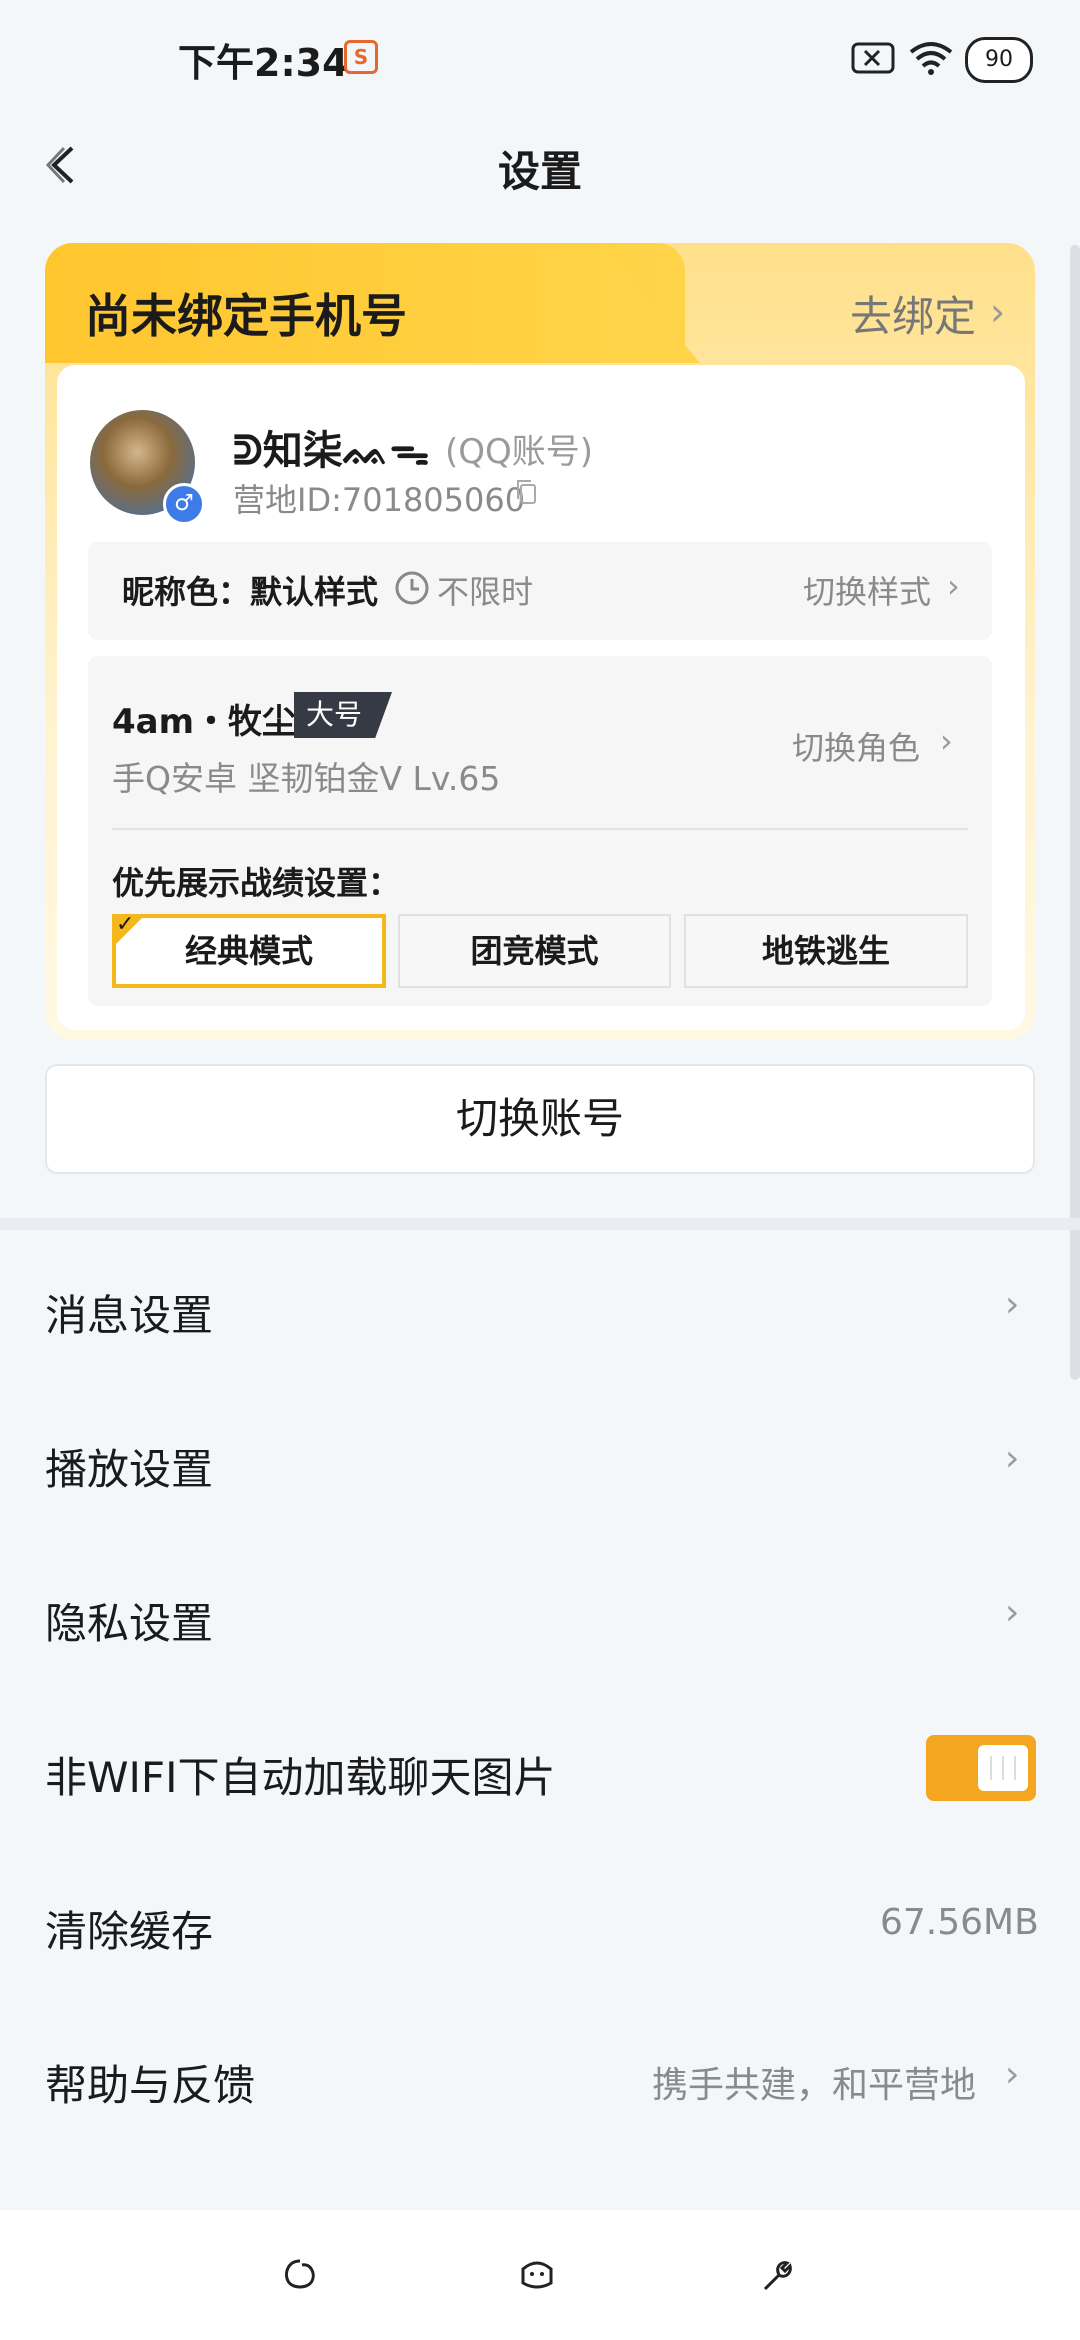 Image resolution: width=1080 pixels, height=2340 pixels. What do you see at coordinates (775, 2275) in the screenshot?
I see `wrench-icon` at bounding box center [775, 2275].